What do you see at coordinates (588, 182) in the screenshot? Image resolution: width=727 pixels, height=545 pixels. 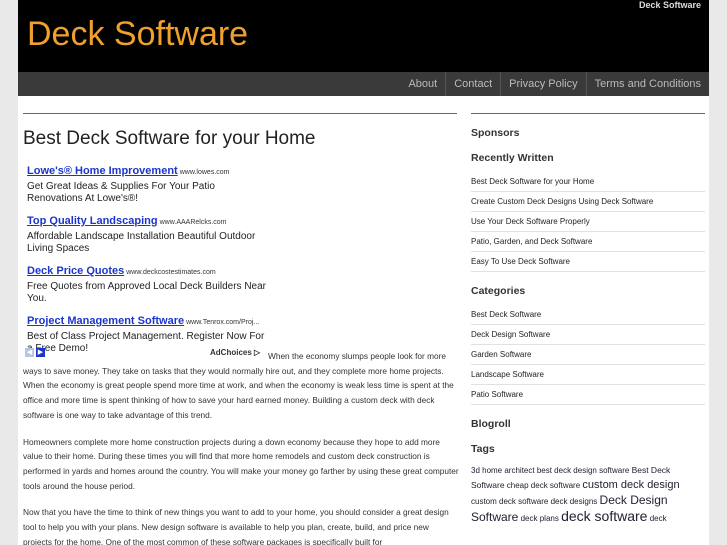 I see `recent-post-link: Best Deck Software for your Home` at bounding box center [588, 182].